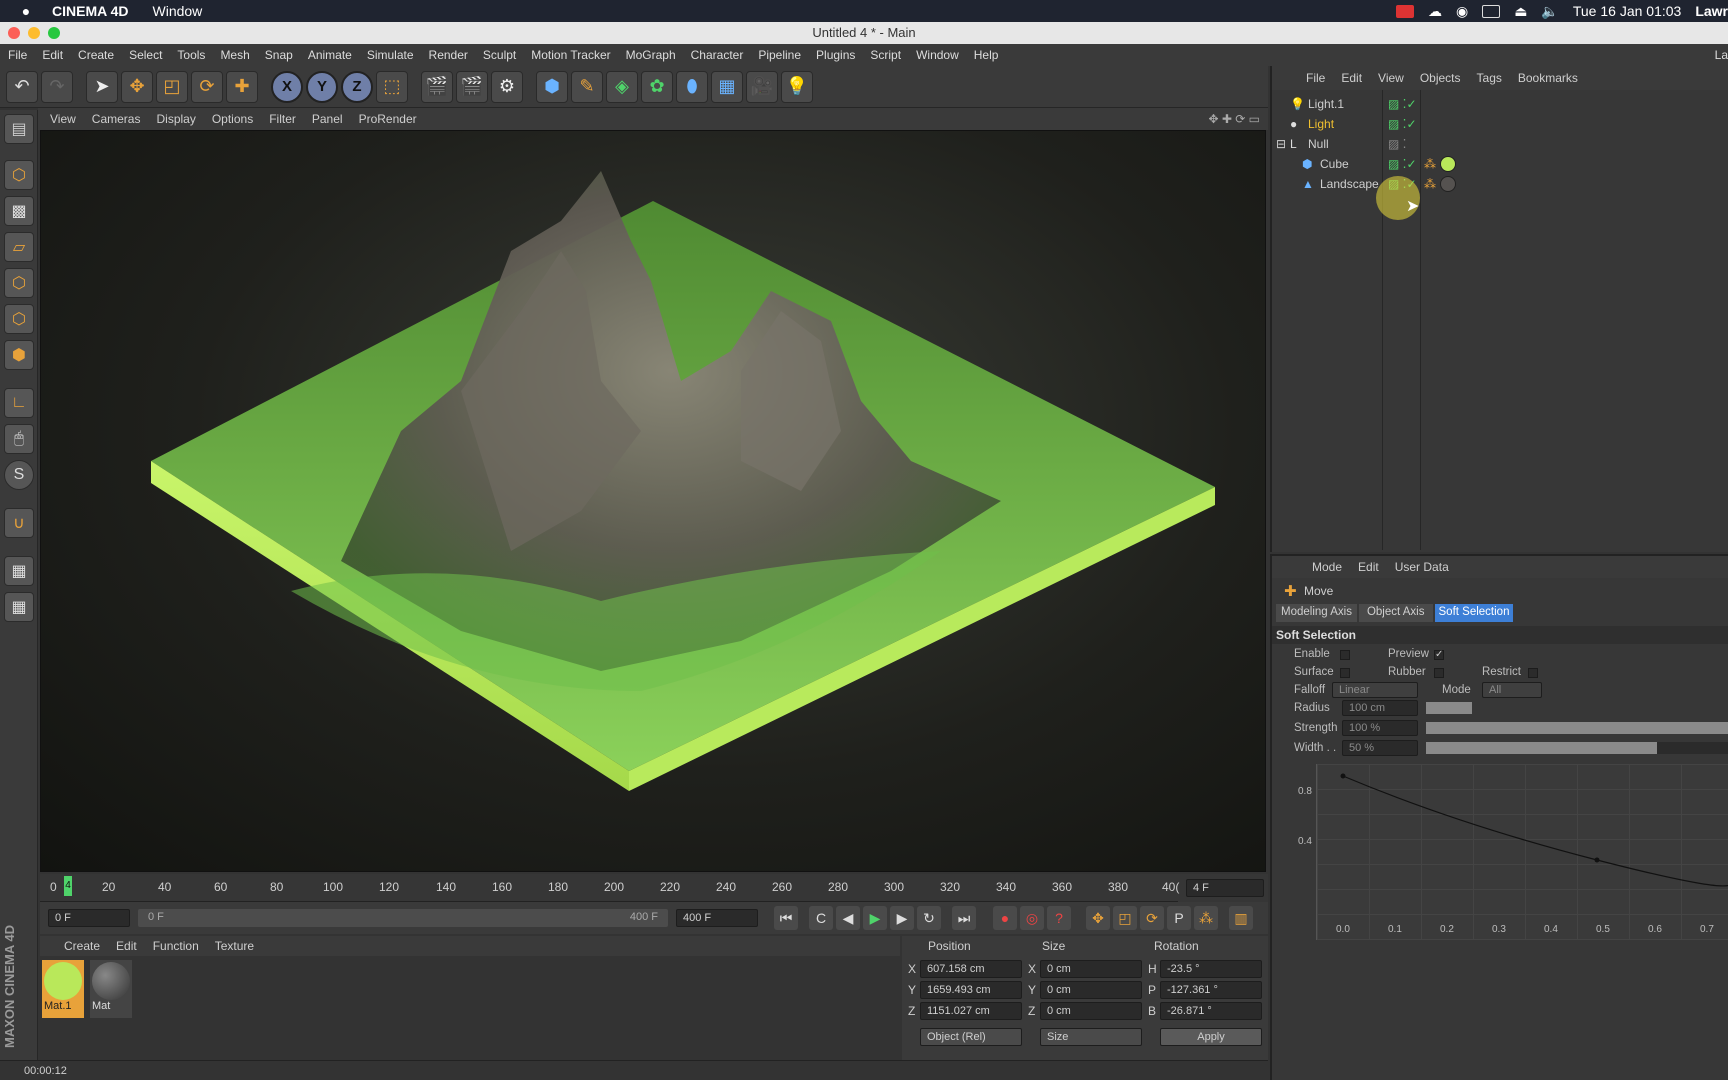 This screenshot has width=1728, height=1080. What do you see at coordinates (1225, 888) in the screenshot?
I see `current-frame-field: 4 F` at bounding box center [1225, 888].